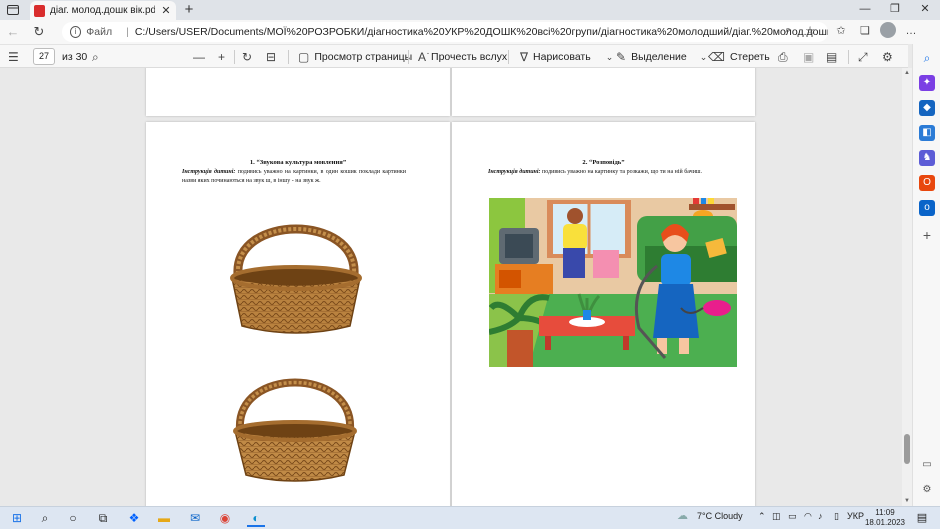  What do you see at coordinates (841, 31) in the screenshot?
I see `favorites-icon: ✩` at bounding box center [841, 31].